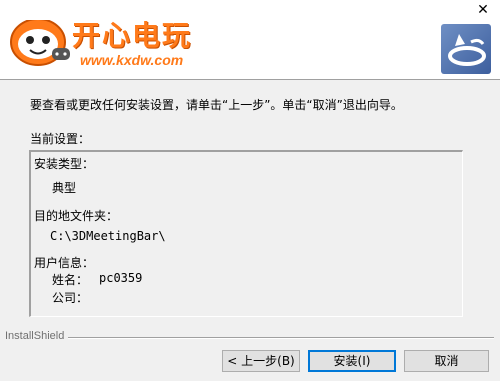 This screenshot has width=500, height=381. What do you see at coordinates (64, 188) in the screenshot?
I see `install-type-value: 典型` at bounding box center [64, 188].